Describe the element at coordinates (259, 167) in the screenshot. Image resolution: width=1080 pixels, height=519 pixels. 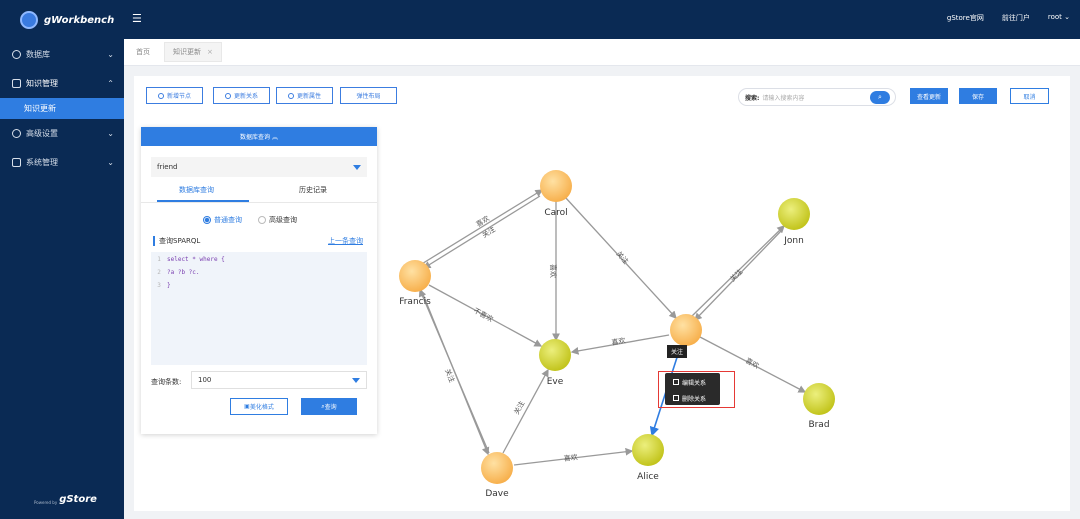
I see `database-select: friend` at that location.